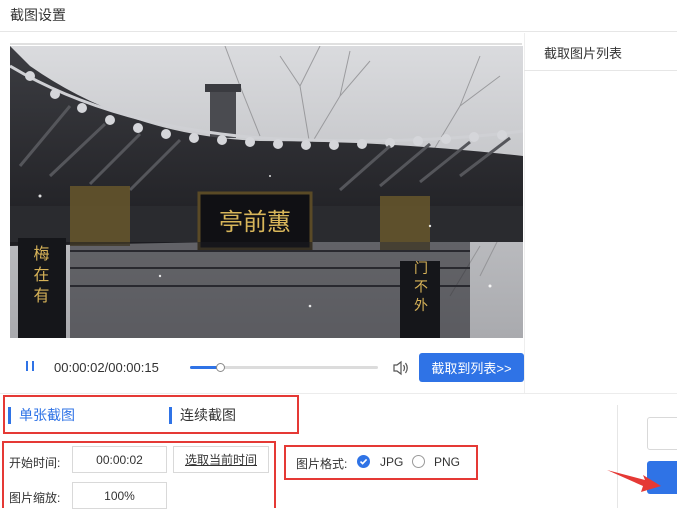 This screenshot has height=509, width=677. What do you see at coordinates (338, 393) in the screenshot?
I see `controls-divider` at bounding box center [338, 393].